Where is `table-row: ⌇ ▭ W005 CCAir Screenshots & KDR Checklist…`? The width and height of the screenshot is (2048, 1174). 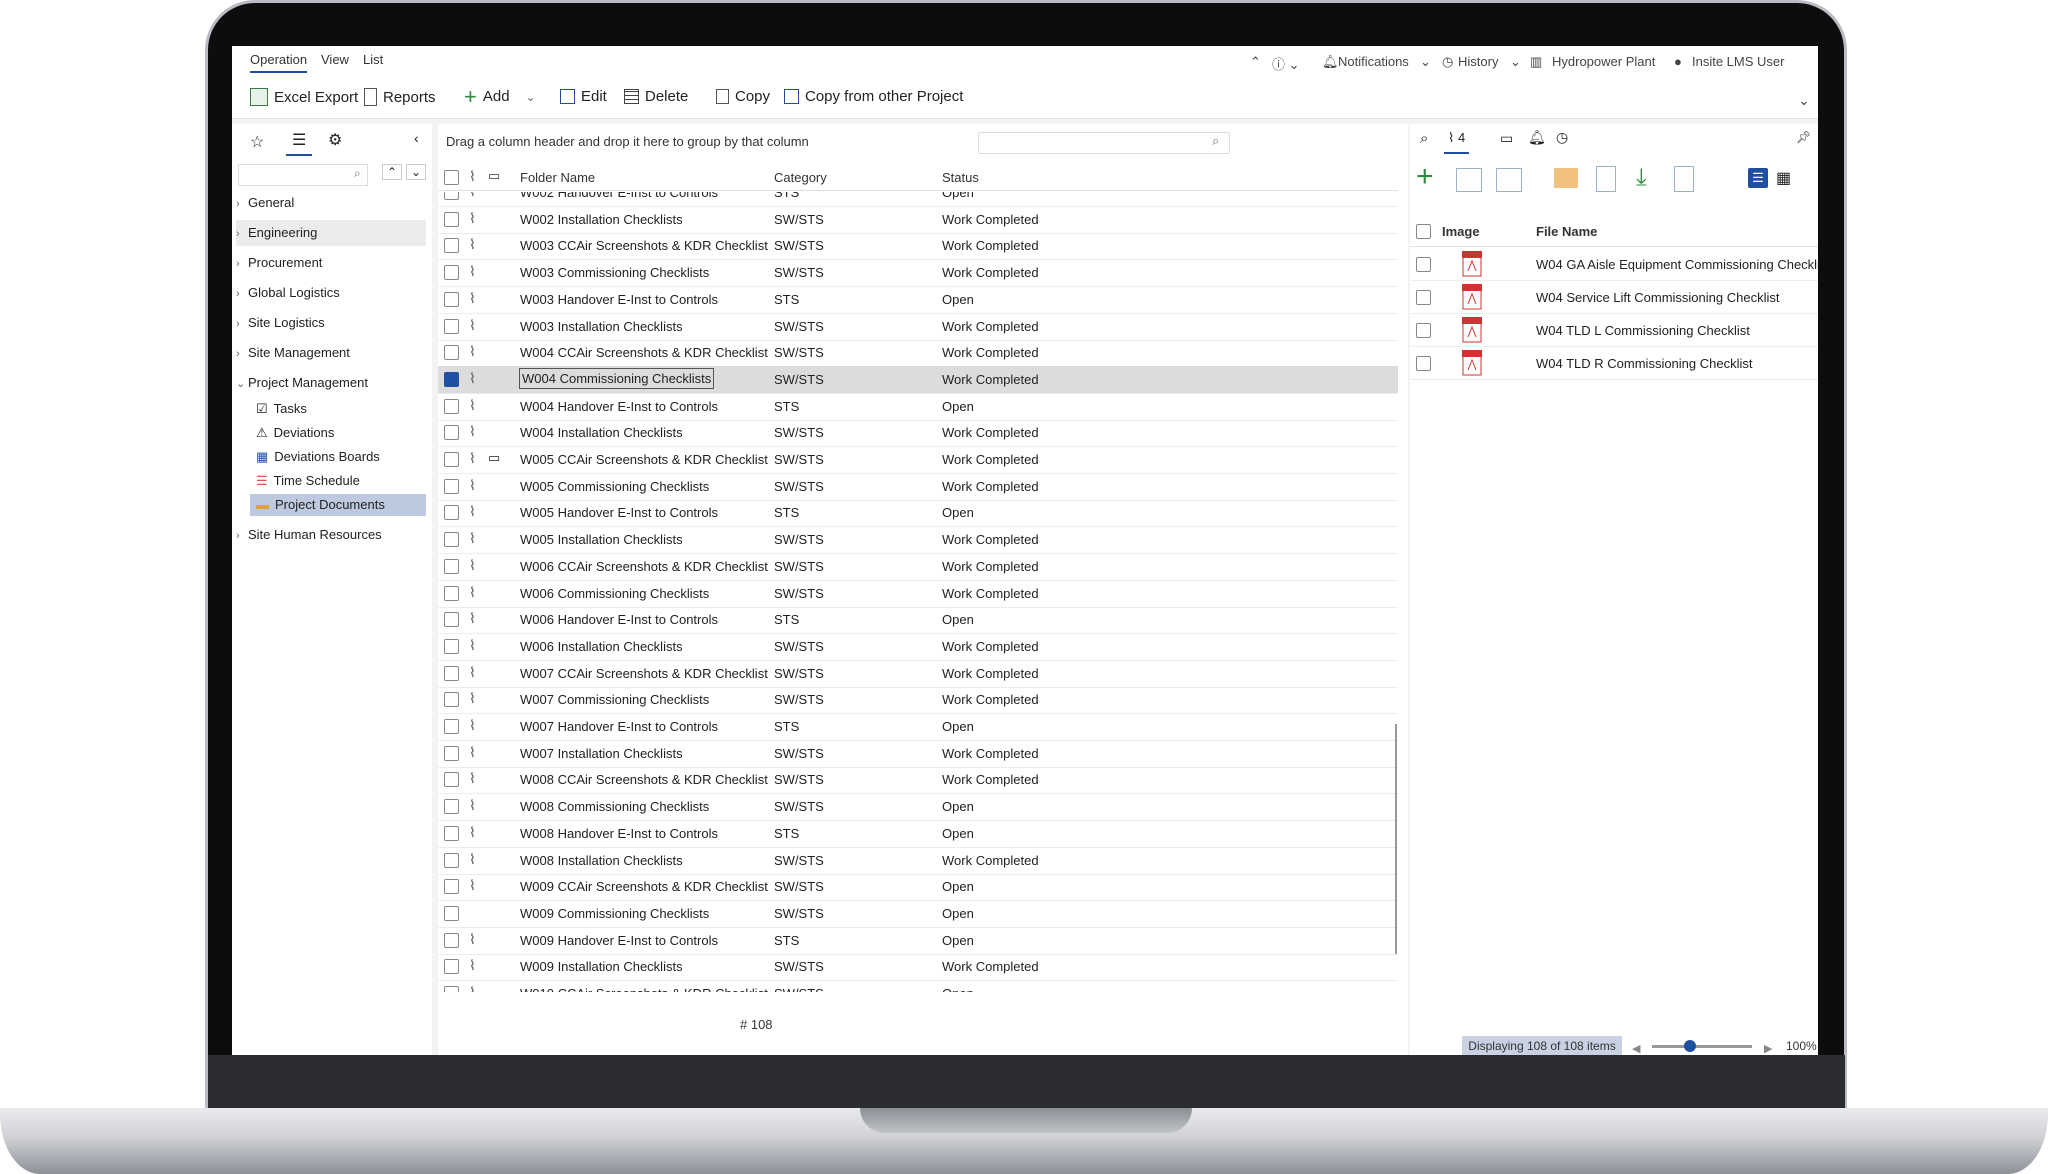 table-row: ⌇ ▭ W005 CCAir Screenshots & KDR Checklist… is located at coordinates (918, 460).